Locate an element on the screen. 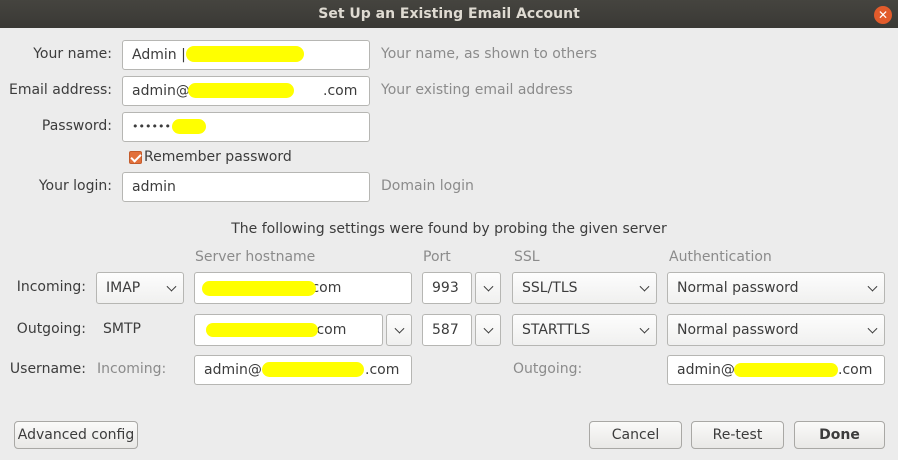 The width and height of the screenshot is (898, 460). outgoing-protocol: SMTP is located at coordinates (122, 329).